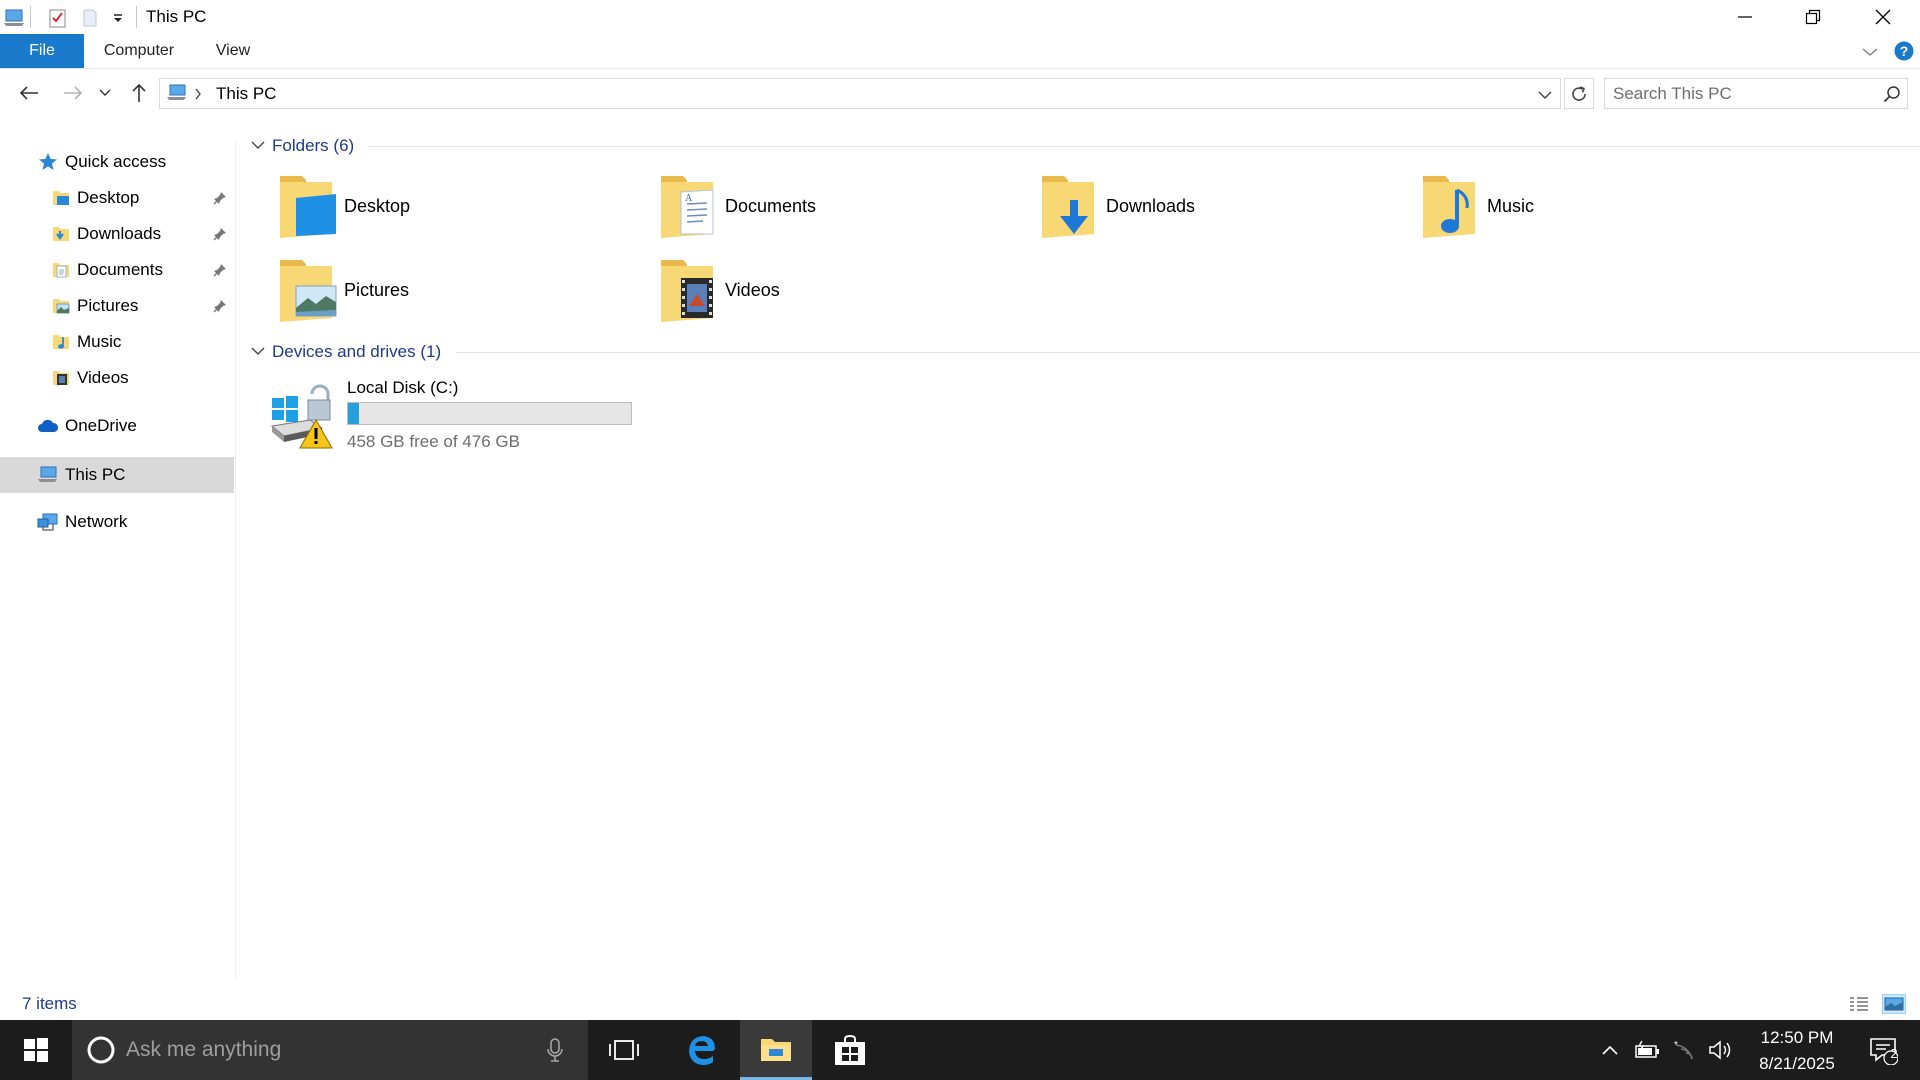 This screenshot has height=1080, width=1920. Describe the element at coordinates (403, 387) in the screenshot. I see `drive-name: Local Disk (C:)` at that location.